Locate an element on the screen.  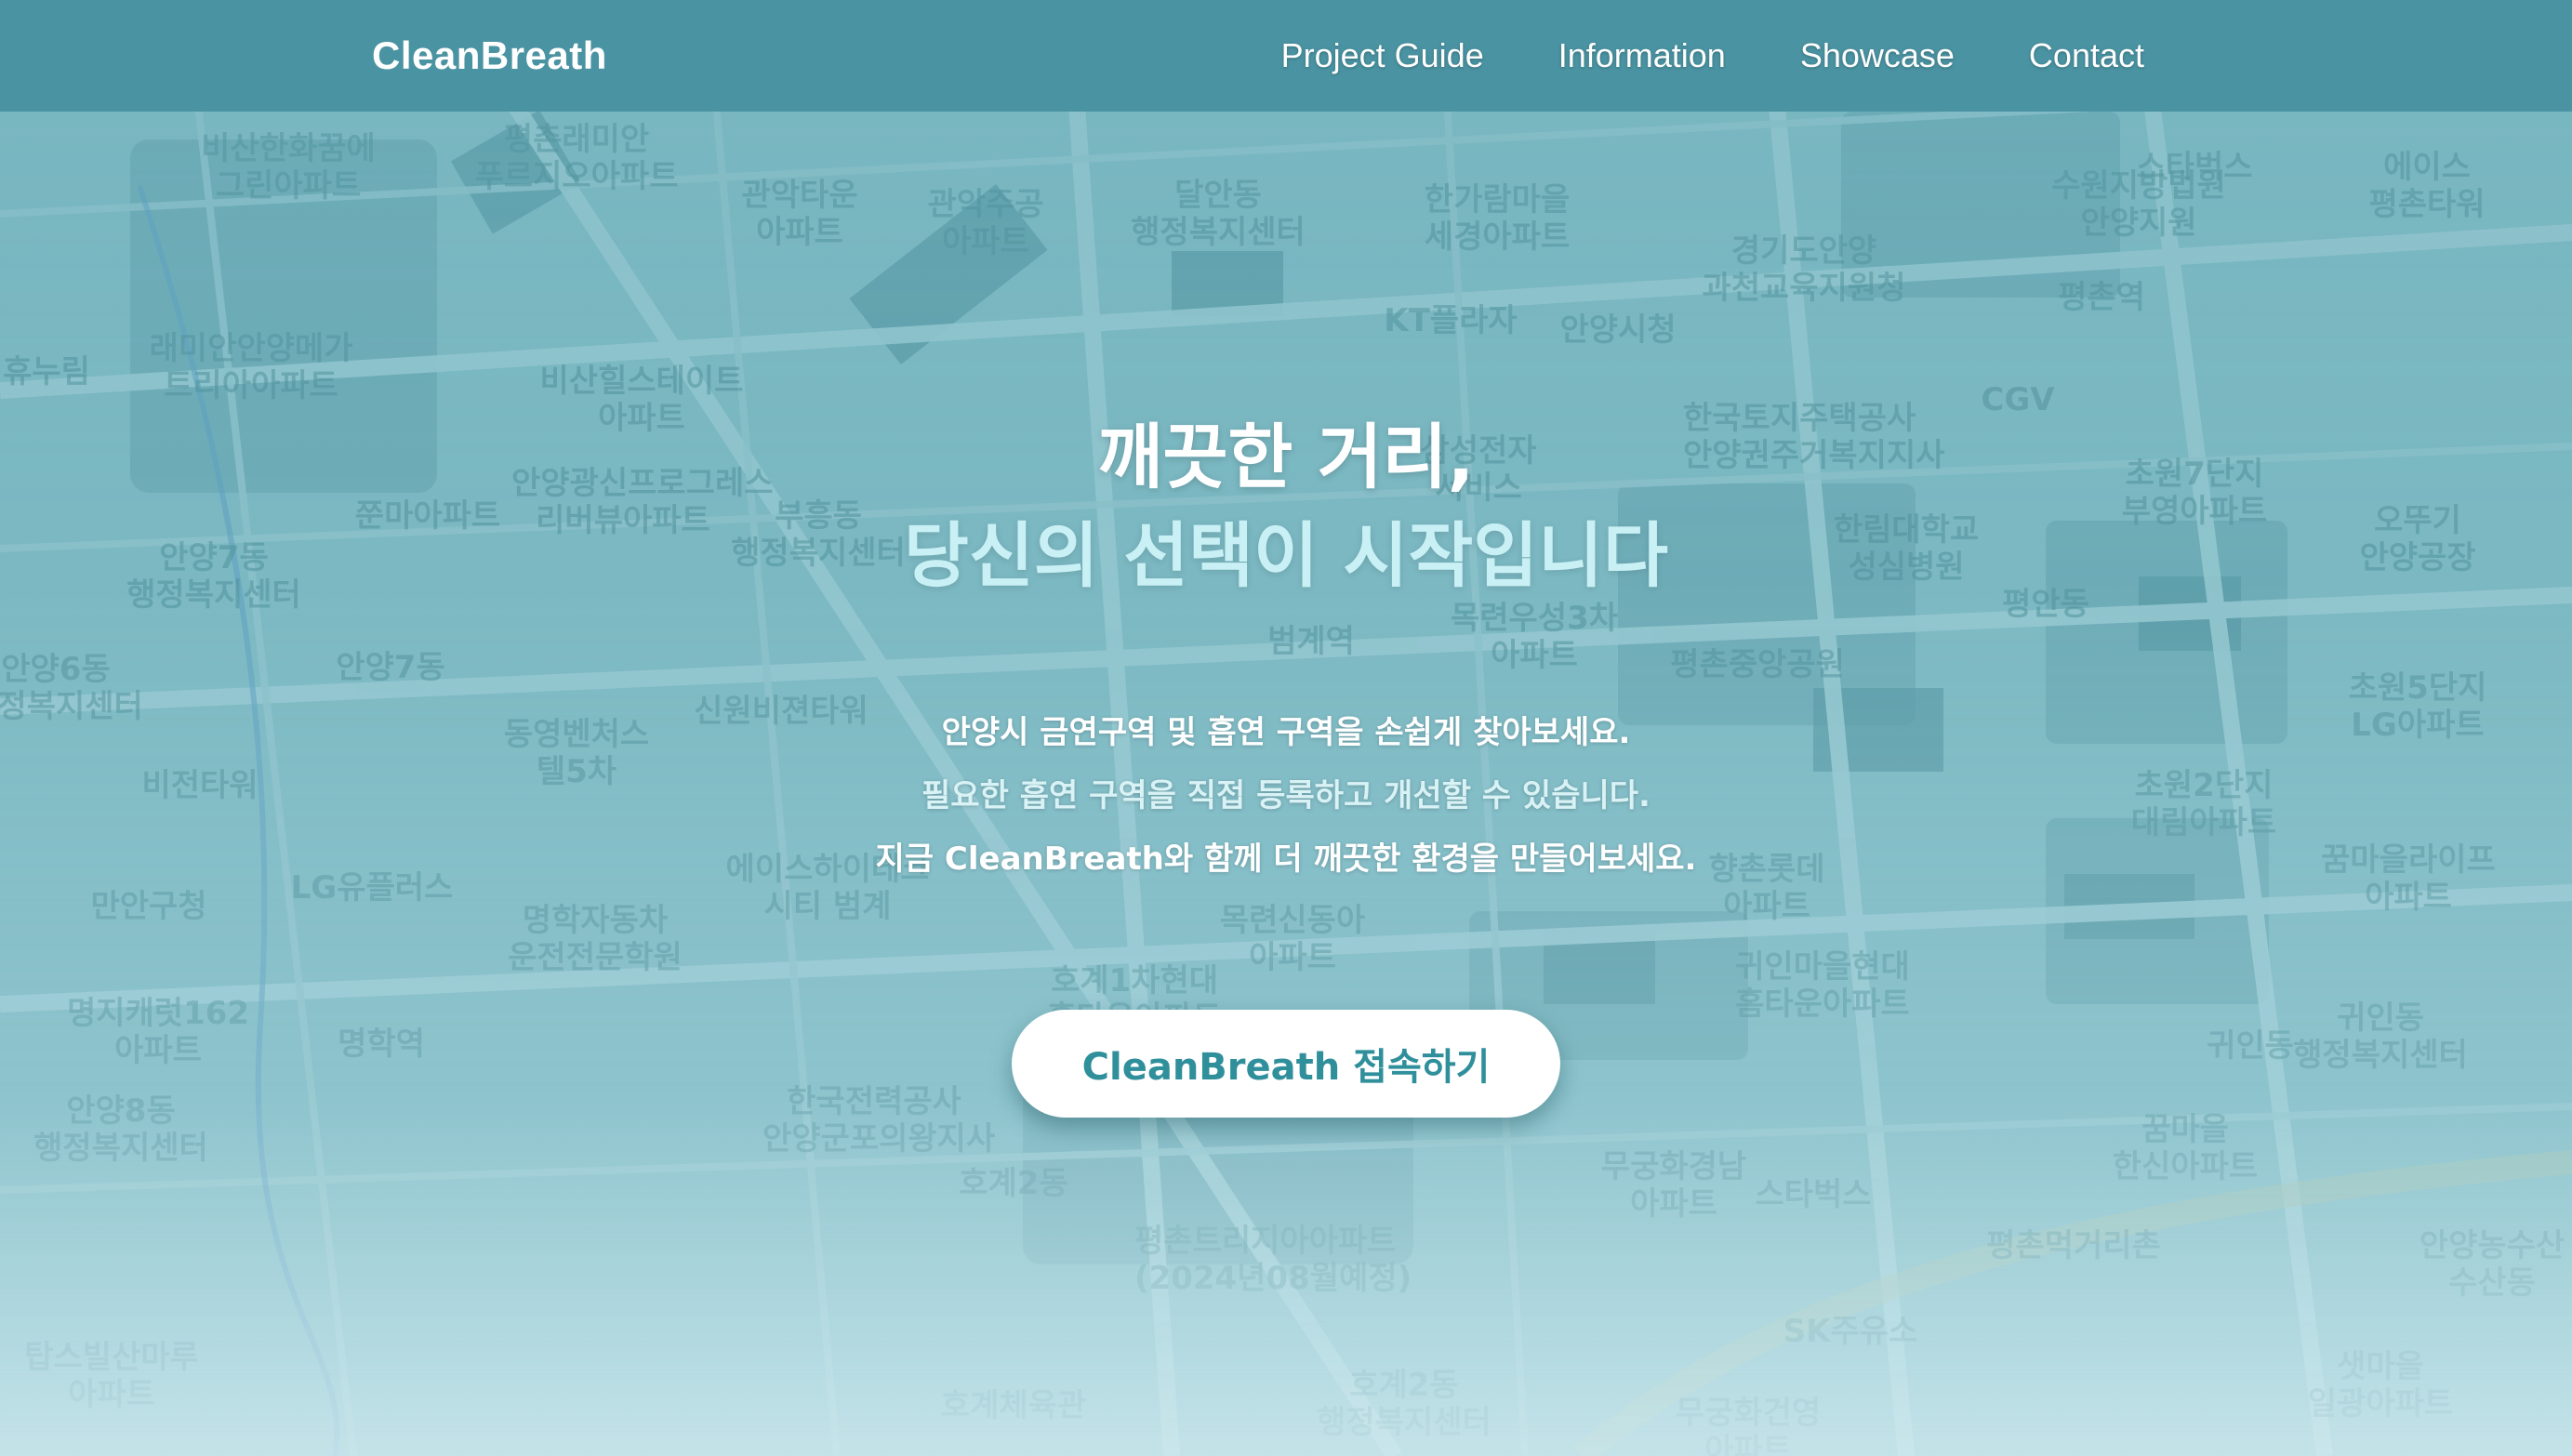
nav-link-contact: Contact is located at coordinates (2086, 55).